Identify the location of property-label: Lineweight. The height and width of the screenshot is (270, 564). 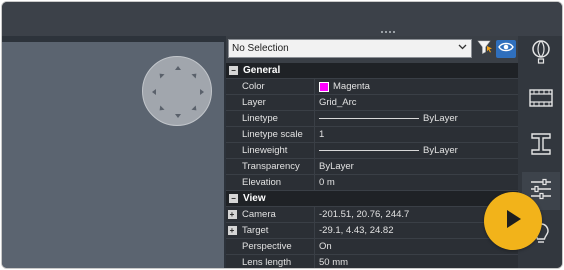
(265, 150).